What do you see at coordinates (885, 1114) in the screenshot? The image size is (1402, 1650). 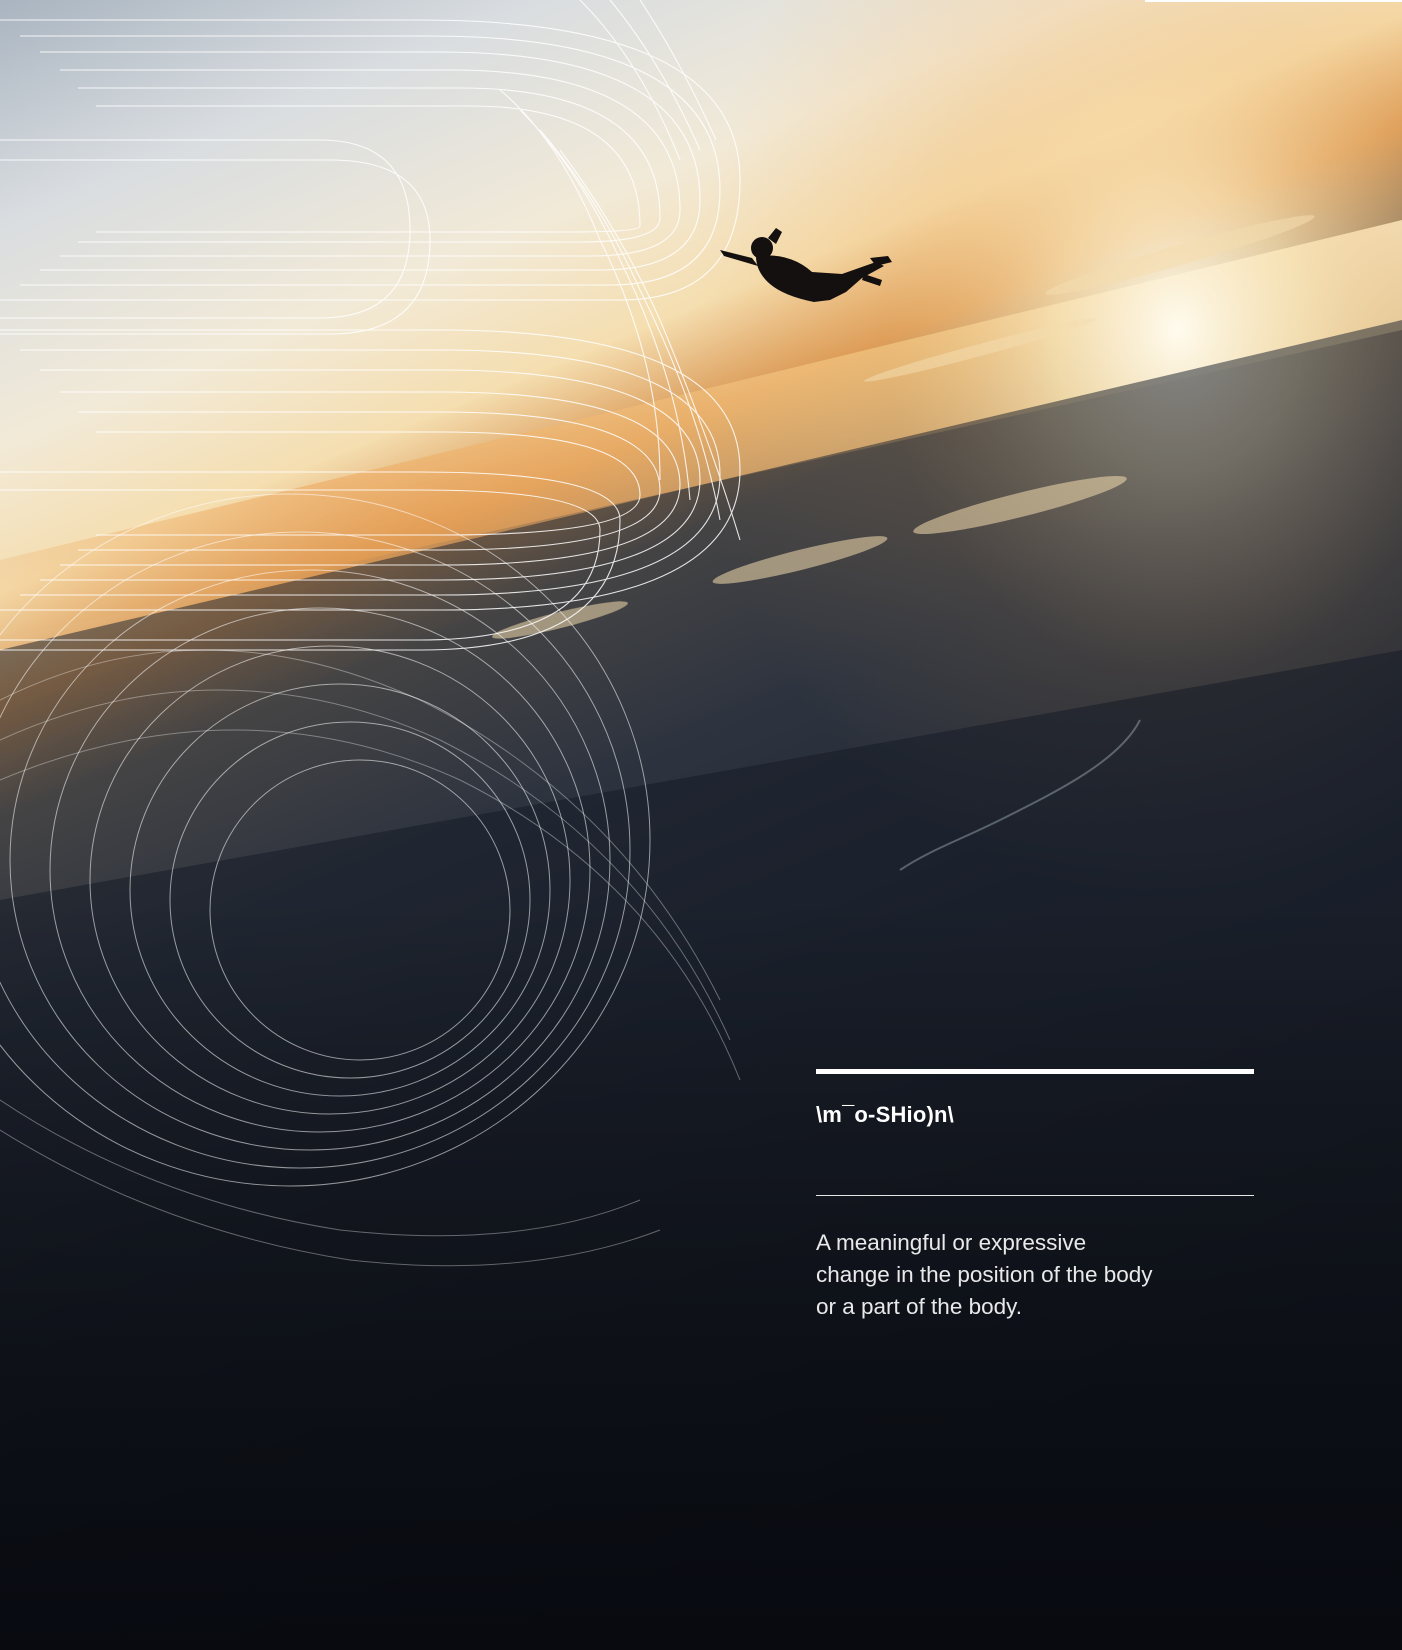 I see `pronunciation-text: \m¯o-SHio)n\` at bounding box center [885, 1114].